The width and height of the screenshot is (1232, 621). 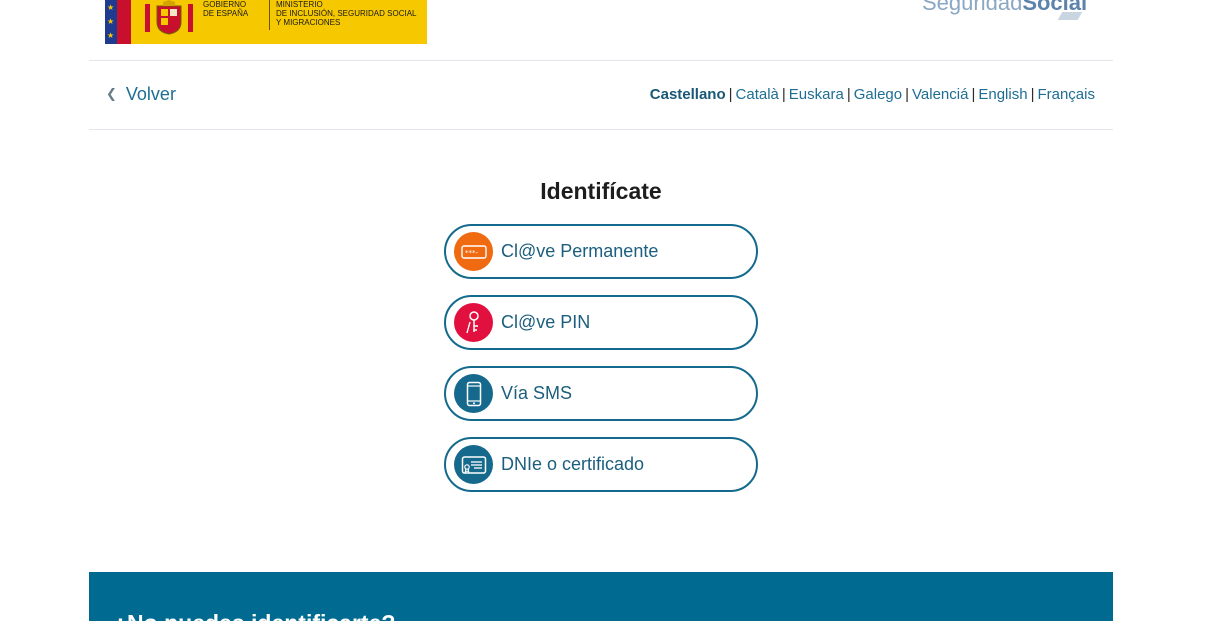 What do you see at coordinates (972, 7) in the screenshot?
I see `logo-text-light: Seguridad` at bounding box center [972, 7].